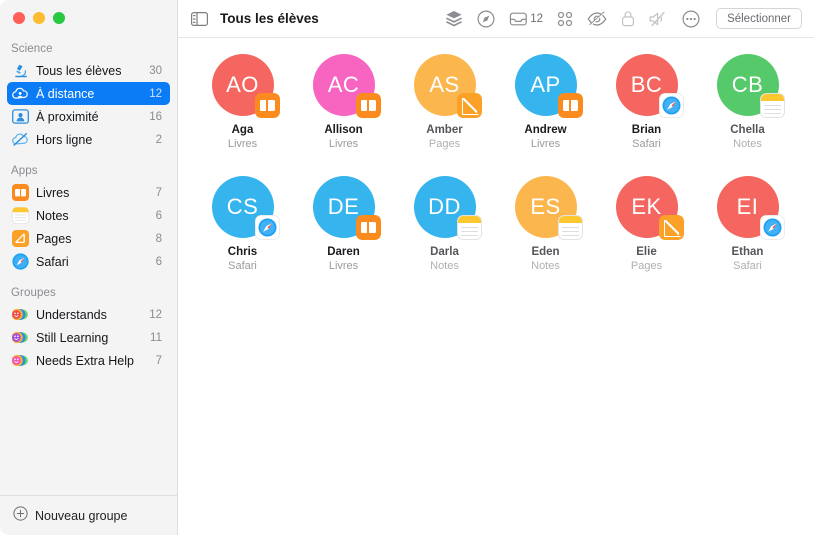 The height and width of the screenshot is (535, 814). I want to click on sidebar-item-notes: Notes 6, so click(88, 215).